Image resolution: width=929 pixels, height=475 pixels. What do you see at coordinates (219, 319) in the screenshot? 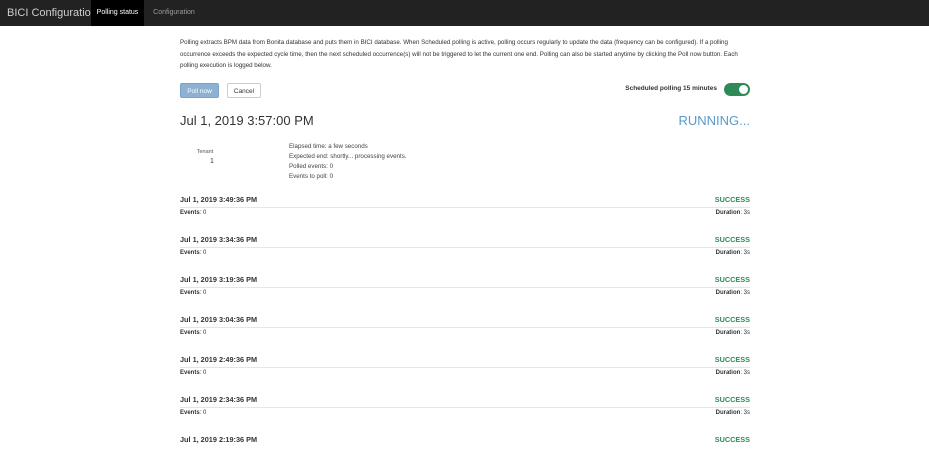
I see `history-time: Jul 1, 2019 3:04:36 PM` at bounding box center [219, 319].